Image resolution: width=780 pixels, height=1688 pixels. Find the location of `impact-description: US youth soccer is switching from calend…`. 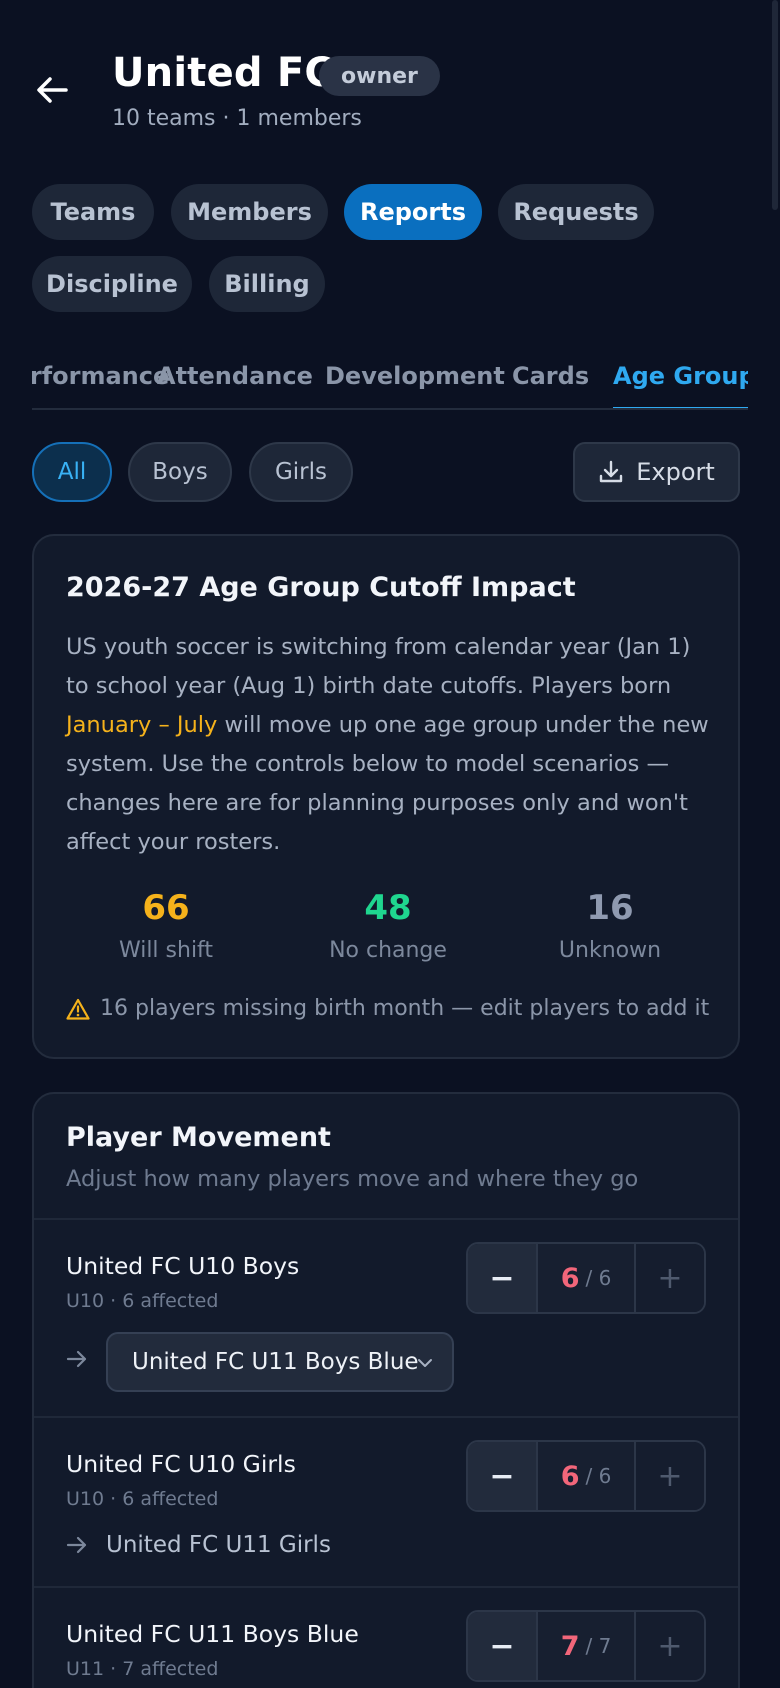

impact-description: US youth soccer is switching from calend… is located at coordinates (387, 744).